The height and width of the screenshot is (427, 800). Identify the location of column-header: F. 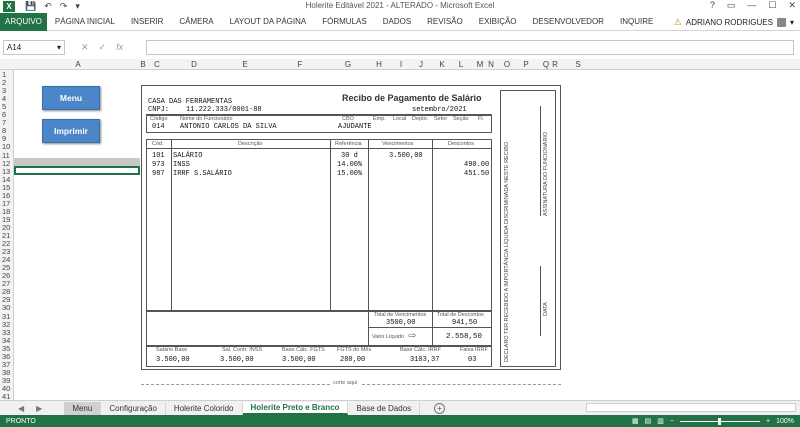
(300, 64).